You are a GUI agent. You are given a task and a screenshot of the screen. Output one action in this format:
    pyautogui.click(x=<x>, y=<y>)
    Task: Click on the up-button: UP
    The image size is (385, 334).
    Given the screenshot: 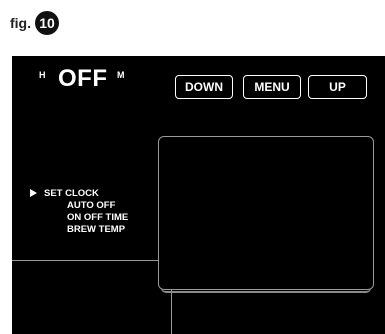 What is the action you would take?
    pyautogui.click(x=337, y=87)
    